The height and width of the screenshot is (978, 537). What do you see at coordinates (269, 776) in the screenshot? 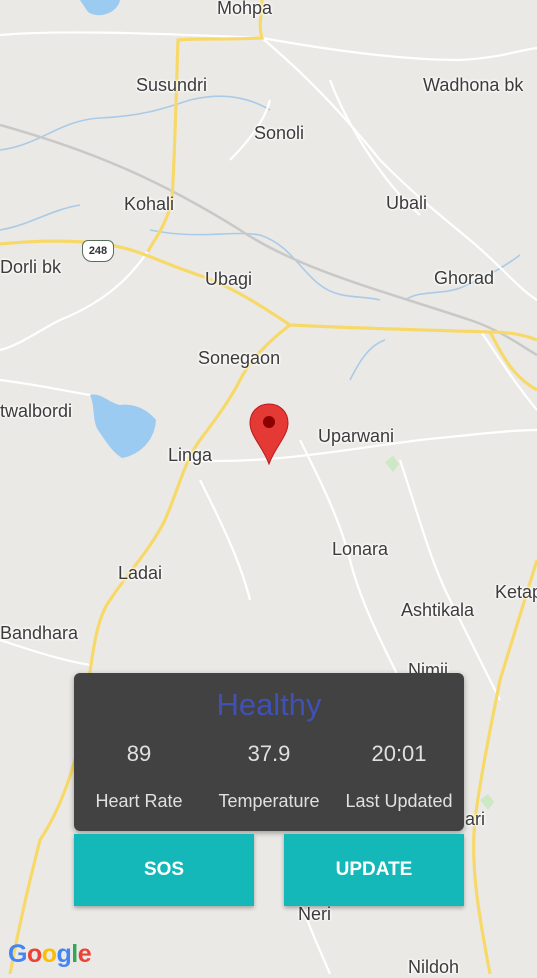
I see `temperature-metric: 37.9 Temperature` at bounding box center [269, 776].